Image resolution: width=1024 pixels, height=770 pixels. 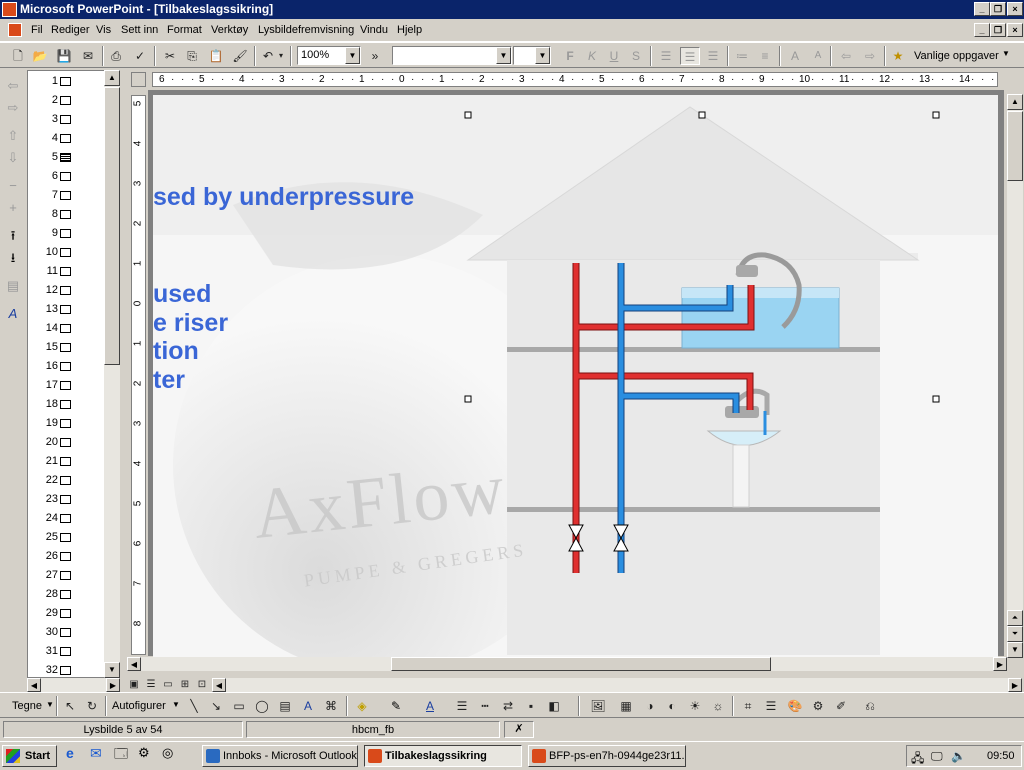 I want to click on slide-scroll-up-icon: ▲, so click(x=1015, y=102).